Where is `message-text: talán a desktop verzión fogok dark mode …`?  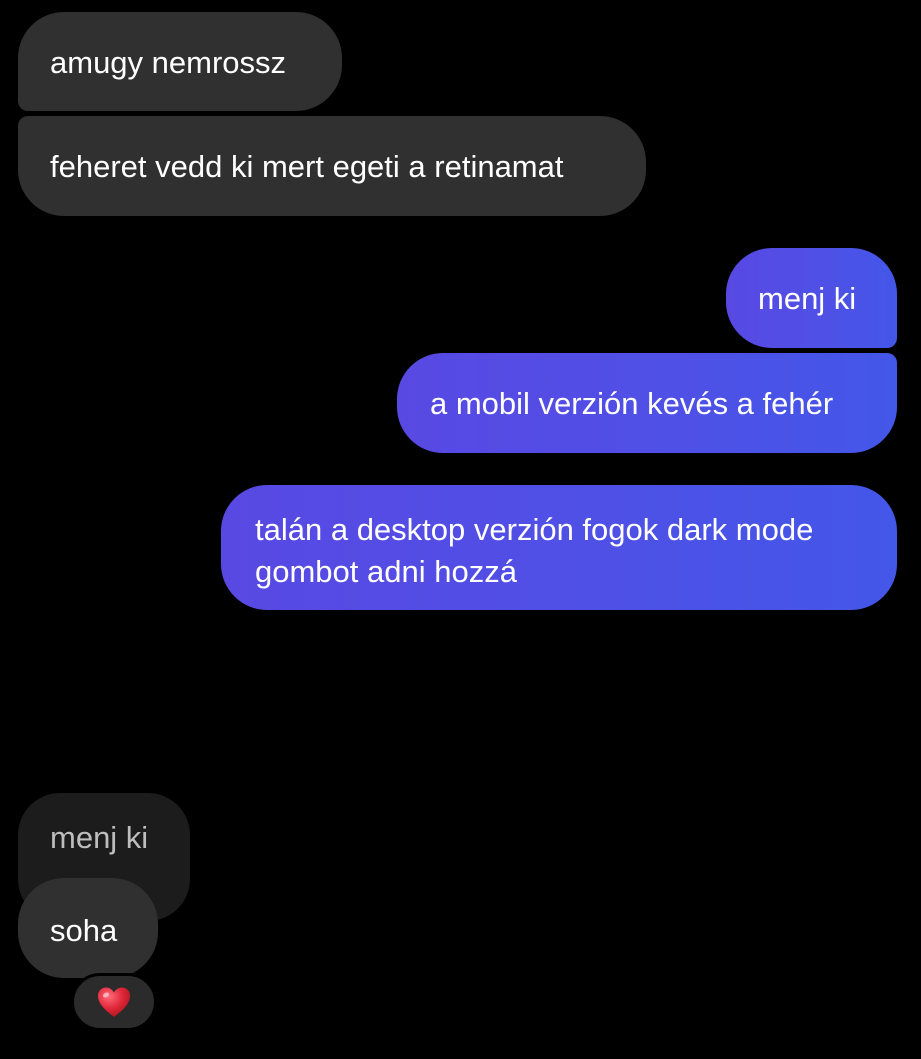
message-text: talán a desktop verzión fogok dark mode … is located at coordinates (534, 550).